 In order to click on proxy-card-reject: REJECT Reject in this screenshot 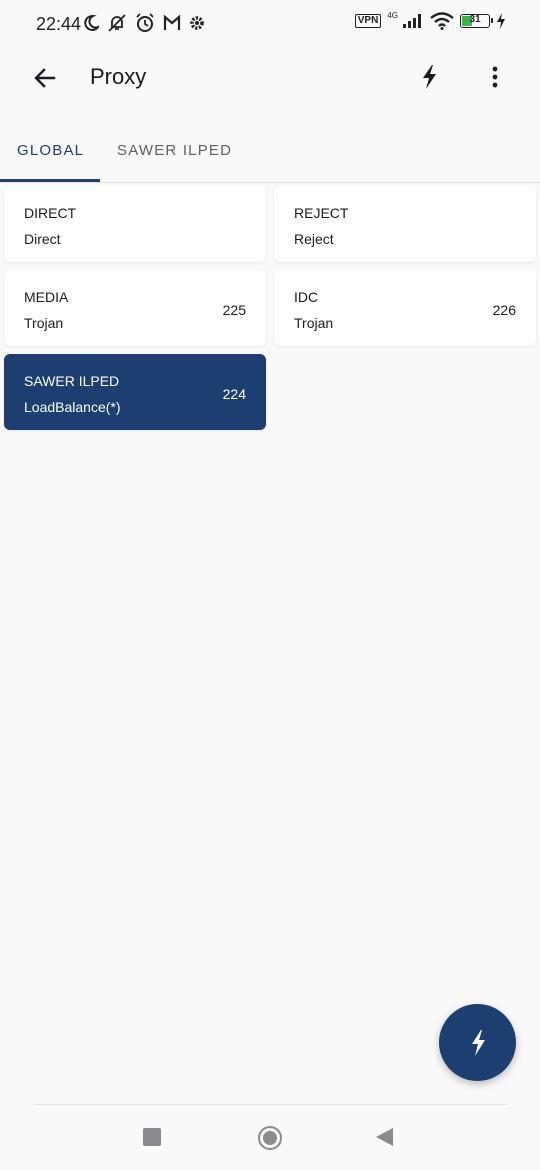, I will do `click(405, 224)`.